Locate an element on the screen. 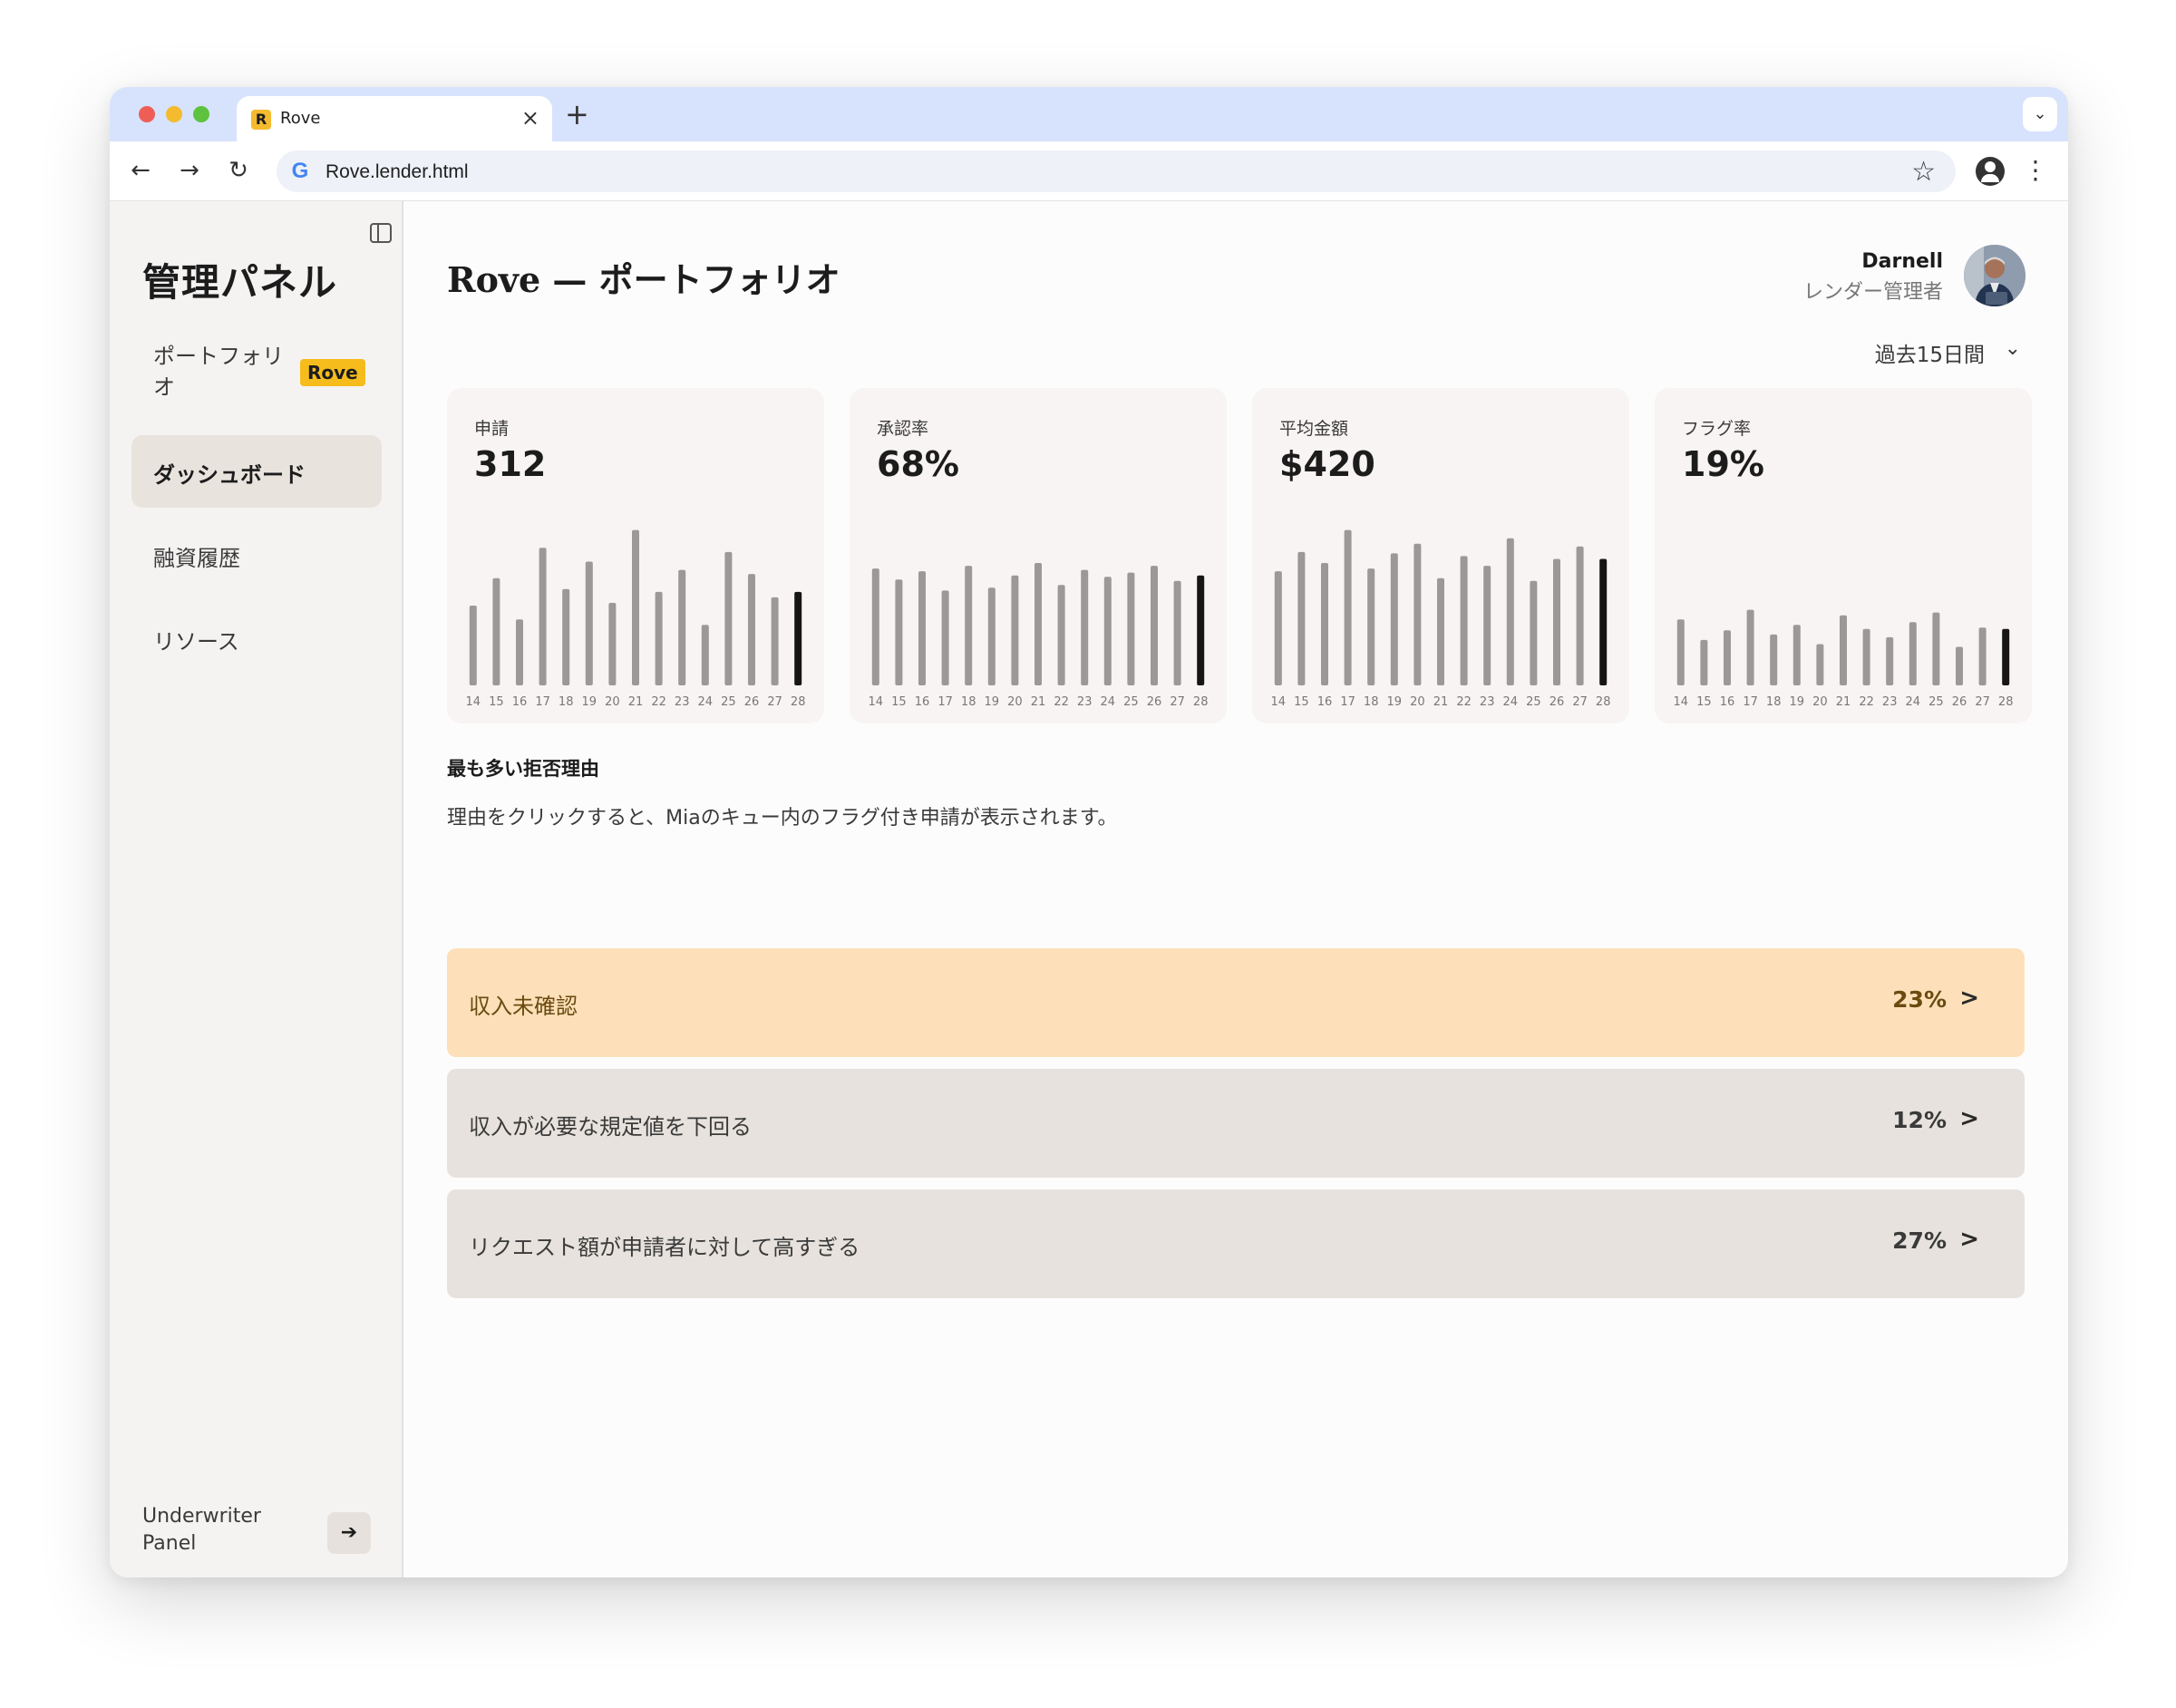 This screenshot has width=2176, height=1708. metric-card-approval-rate: 承認率 68% 14 15 16 17 18 19 20 21 22 23 24 25 26 27 28 is located at coordinates (1038, 555).